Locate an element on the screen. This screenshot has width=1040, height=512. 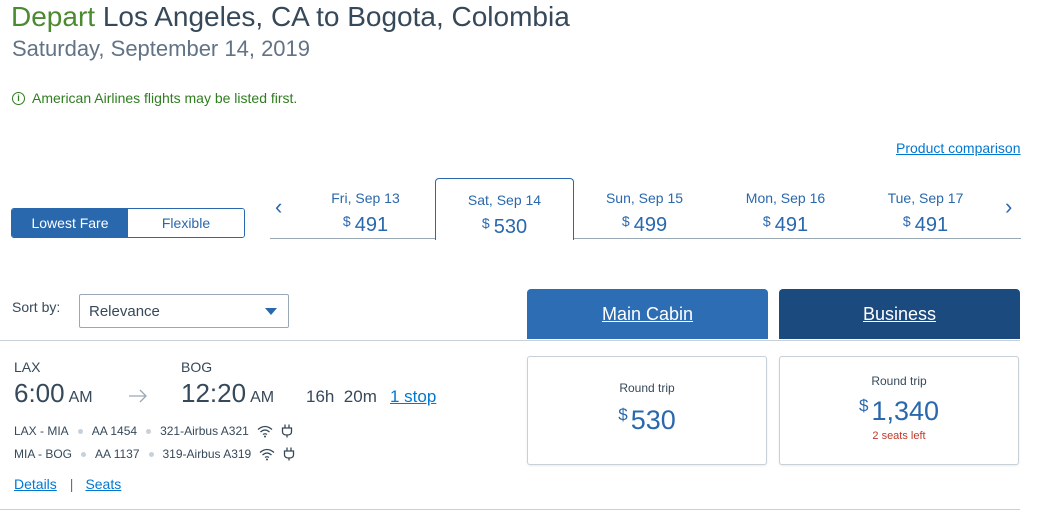
fare-price: $530 is located at coordinates (647, 420).